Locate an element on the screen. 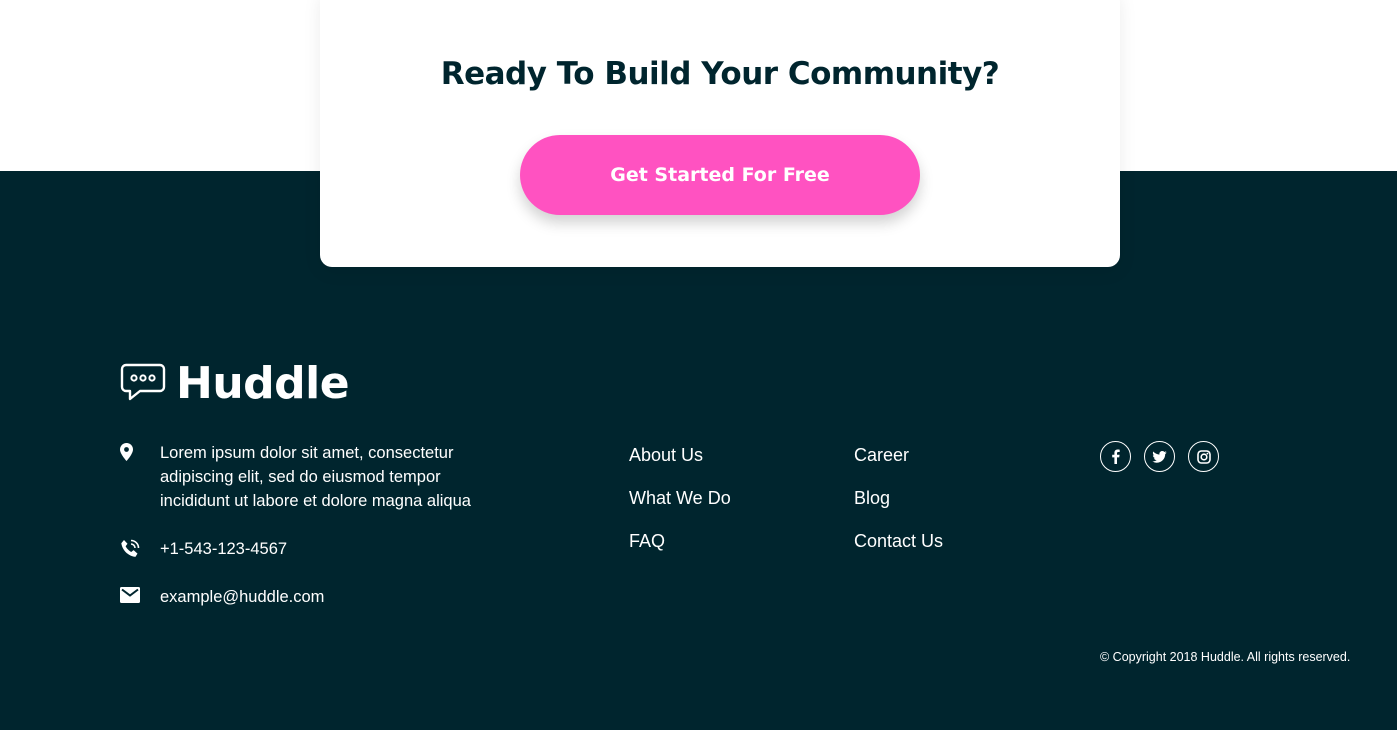  phone-number: +1-543-123-4567 is located at coordinates (223, 549).